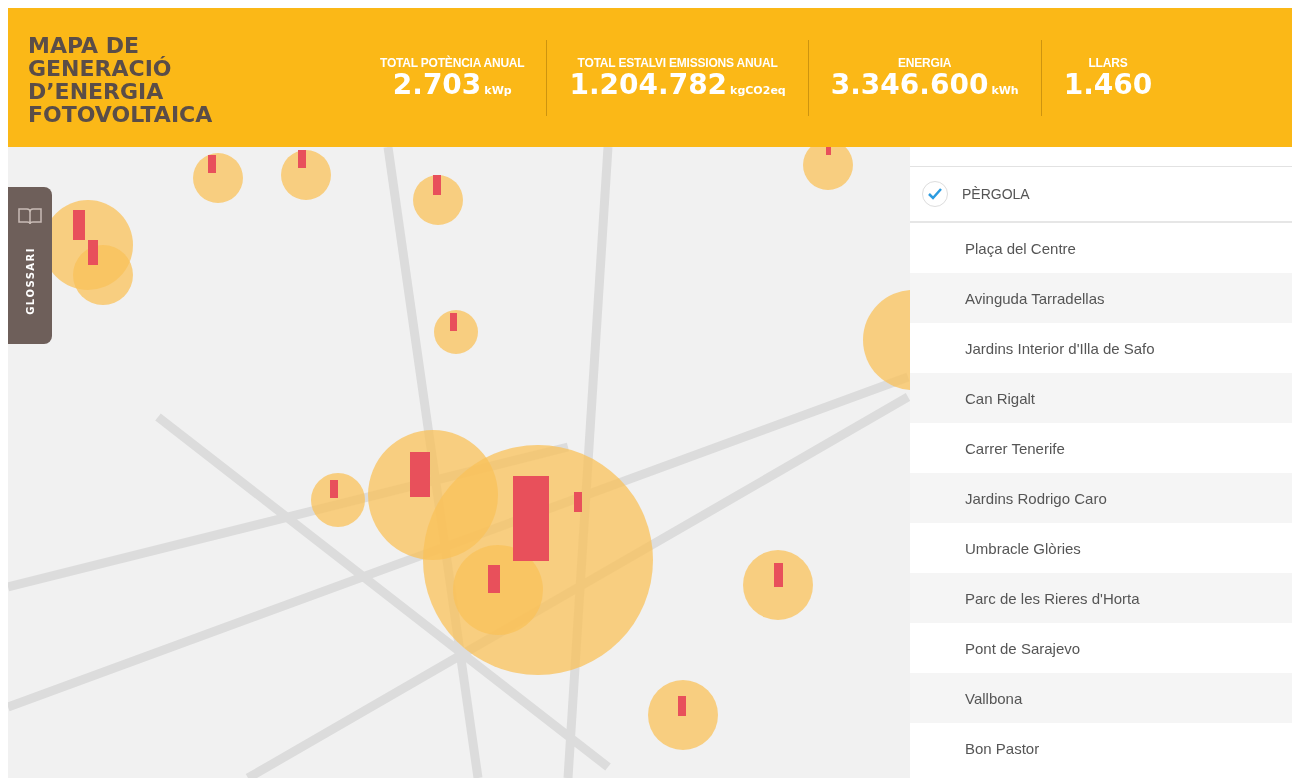 This screenshot has width=1292, height=778. Describe the element at coordinates (648, 84) in the screenshot. I see `stat-value: 1.204.782` at that location.